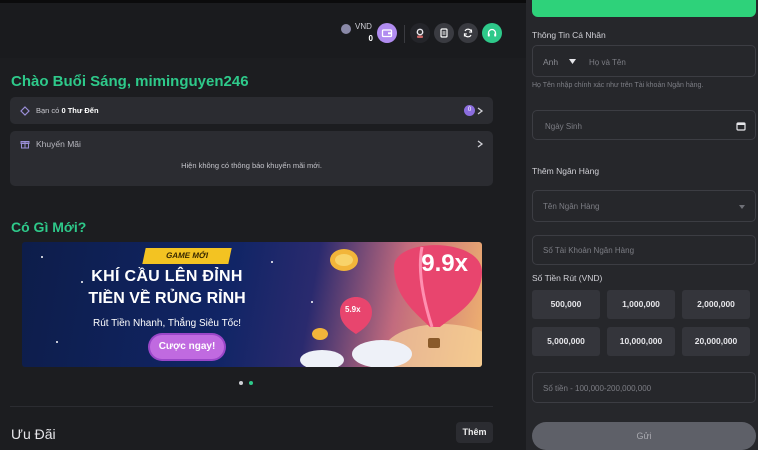  I want to click on amount-option: 10,000,000, so click(641, 341).